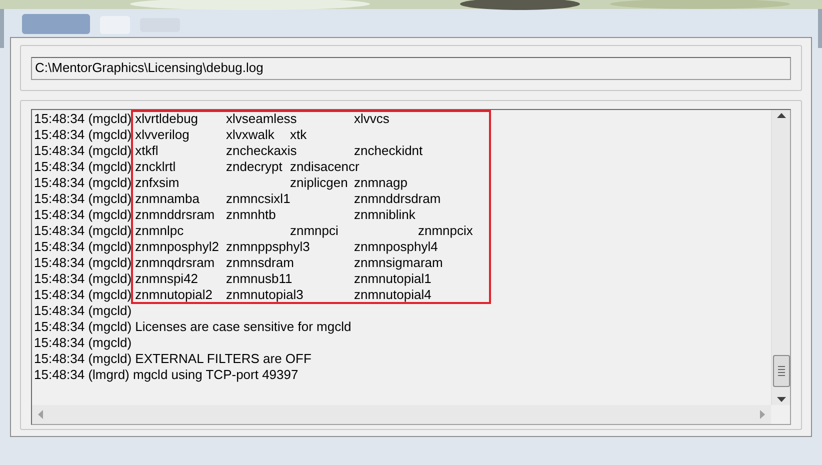 Image resolution: width=822 pixels, height=465 pixels. What do you see at coordinates (780, 257) in the screenshot?
I see `vertical-scrollbar` at bounding box center [780, 257].